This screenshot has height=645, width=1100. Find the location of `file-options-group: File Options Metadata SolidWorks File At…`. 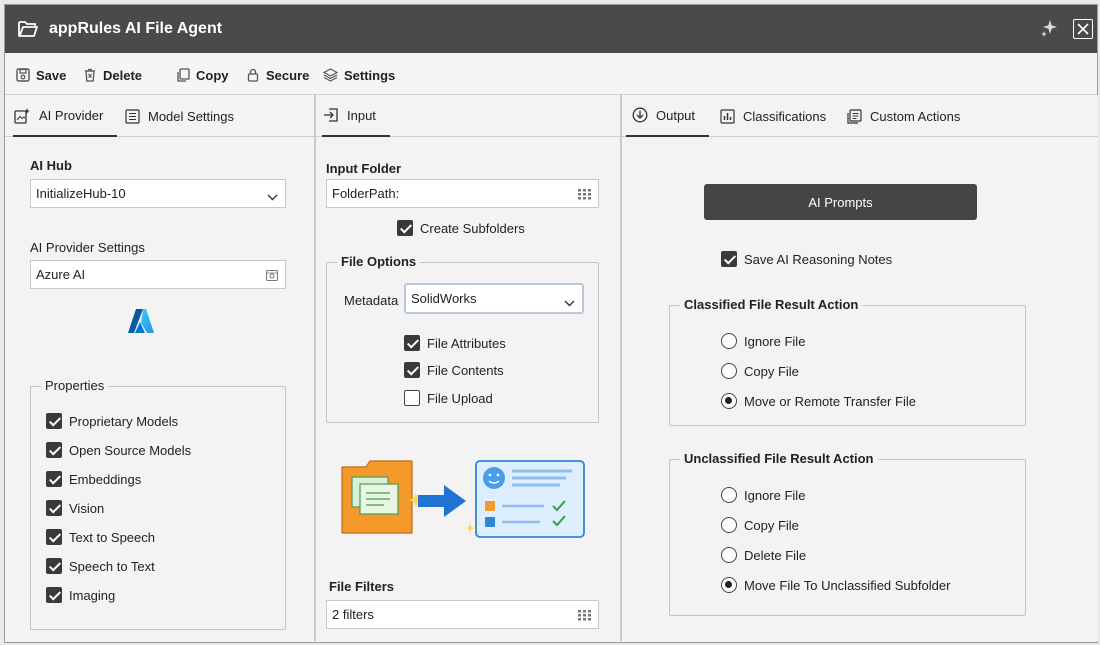

file-options-group: File Options Metadata SolidWorks File At… is located at coordinates (462, 338).